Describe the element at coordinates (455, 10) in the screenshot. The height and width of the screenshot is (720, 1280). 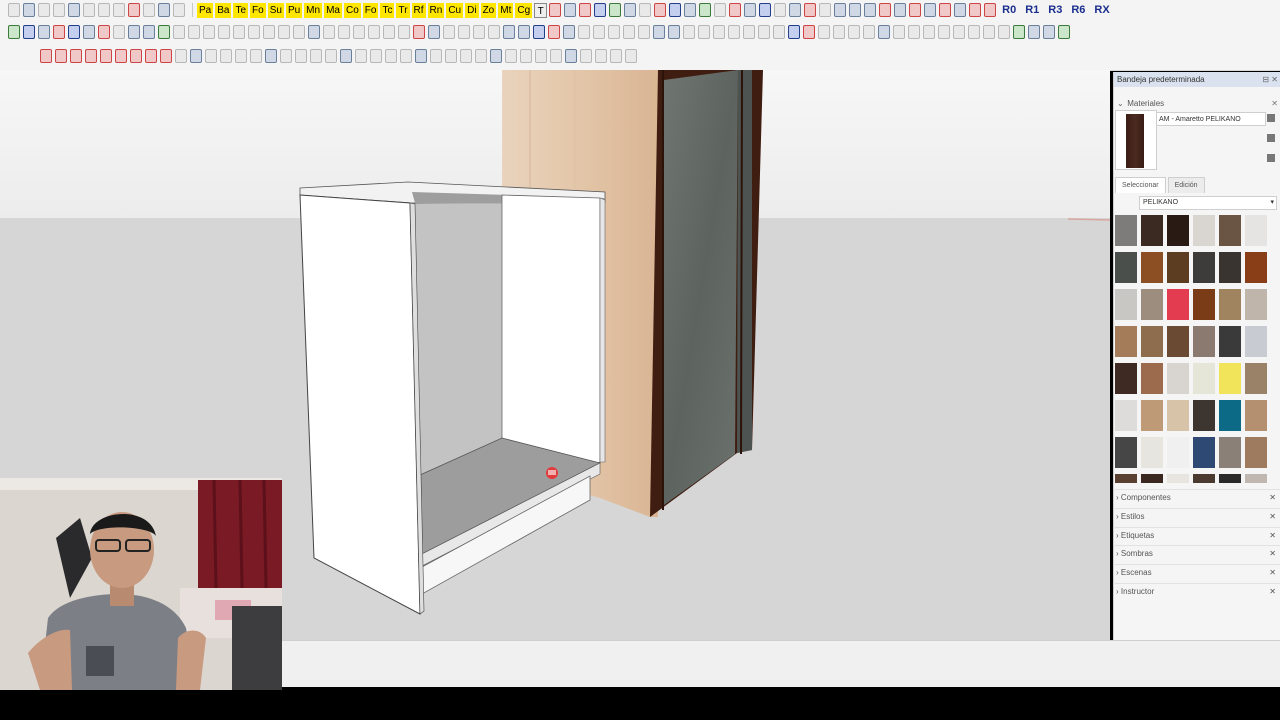
I see `shortcut-button: Cu` at that location.